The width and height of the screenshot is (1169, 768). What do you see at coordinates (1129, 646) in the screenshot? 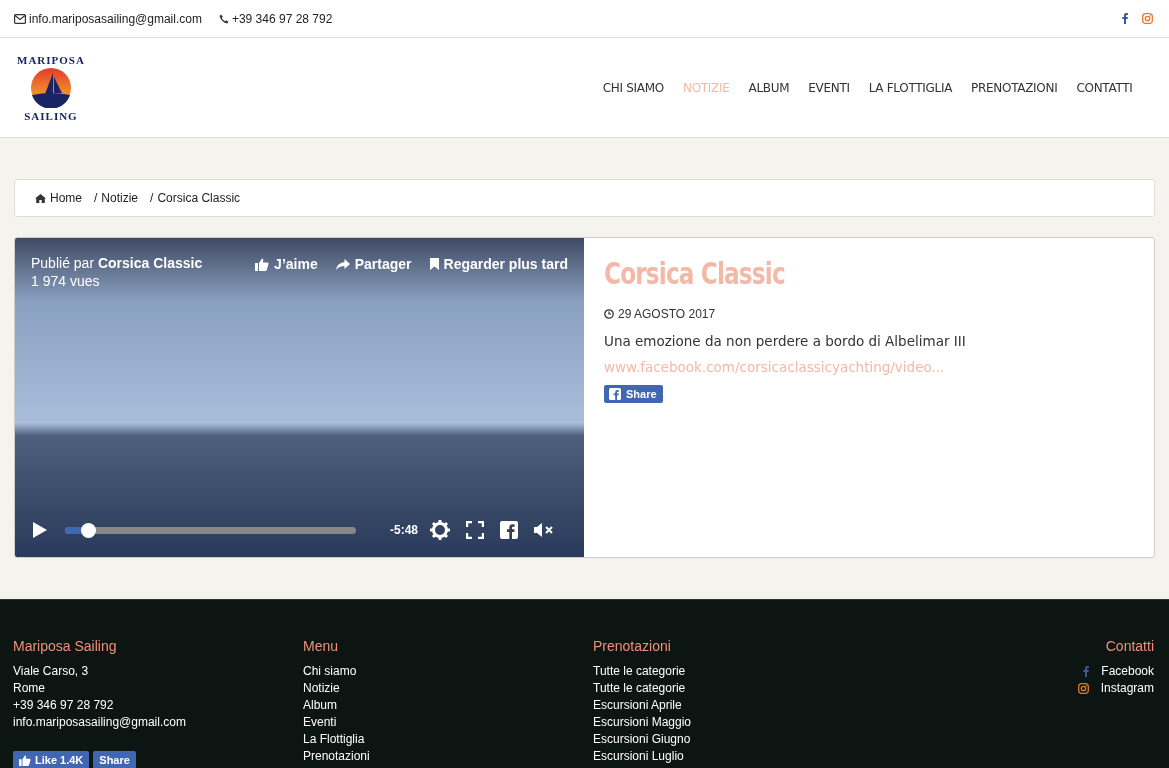
I see `footer-heading: Contatti` at bounding box center [1129, 646].